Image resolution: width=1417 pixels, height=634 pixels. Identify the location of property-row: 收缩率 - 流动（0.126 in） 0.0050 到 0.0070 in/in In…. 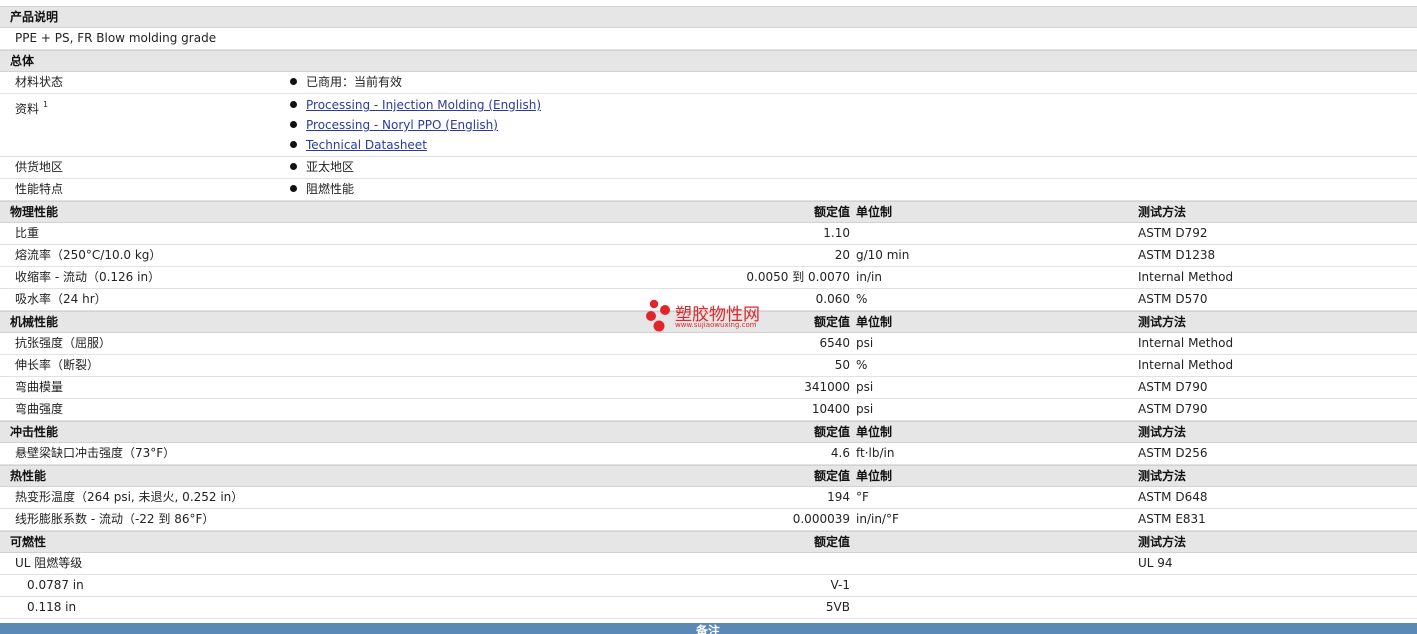
(708, 278).